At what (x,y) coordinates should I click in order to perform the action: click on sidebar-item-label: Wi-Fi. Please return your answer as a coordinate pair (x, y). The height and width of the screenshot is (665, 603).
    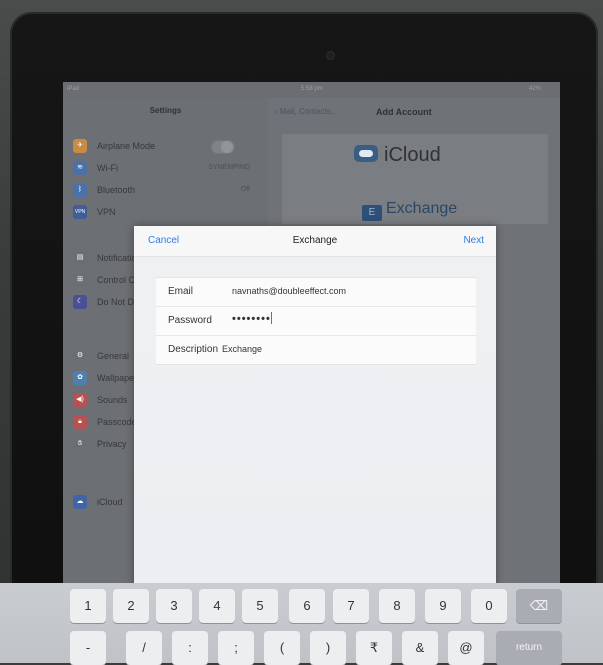
    Looking at the image, I should click on (107, 168).